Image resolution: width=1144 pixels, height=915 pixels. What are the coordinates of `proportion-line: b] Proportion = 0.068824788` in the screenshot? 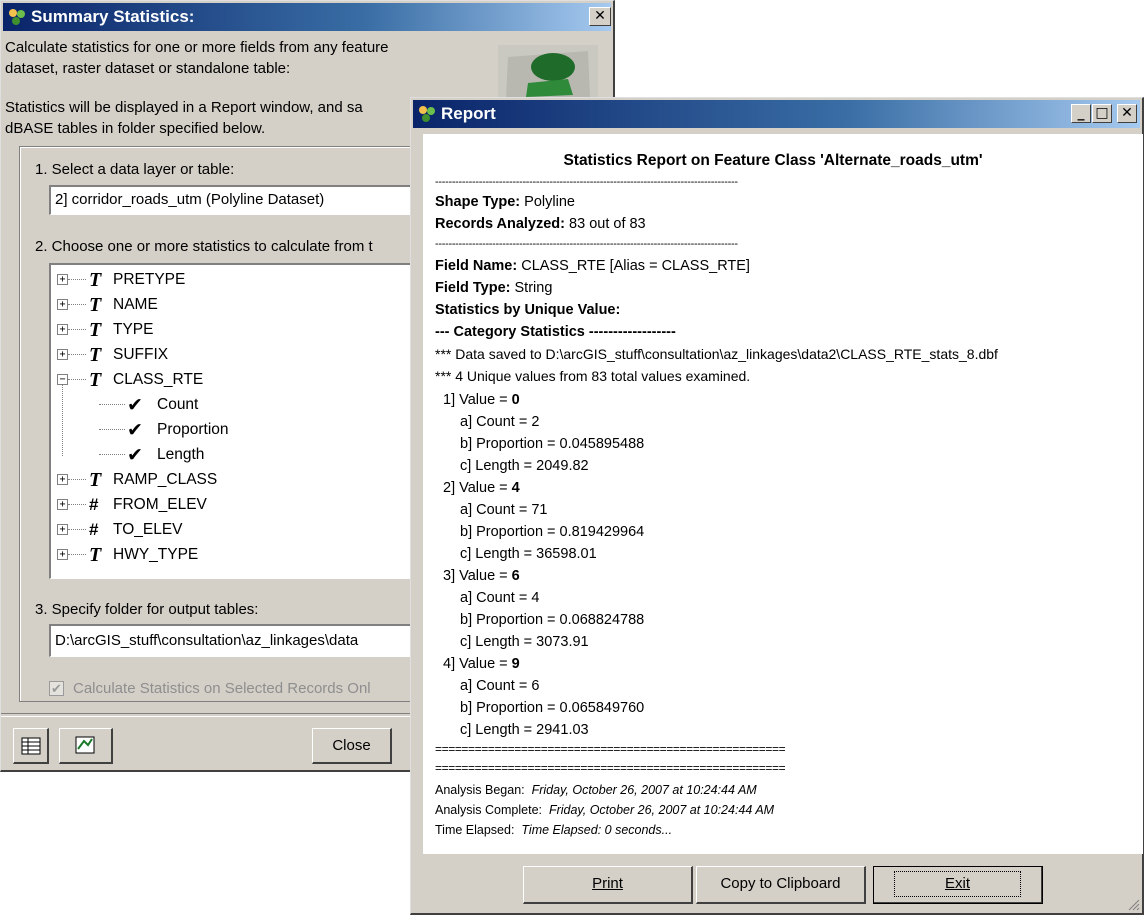 It's located at (552, 620).